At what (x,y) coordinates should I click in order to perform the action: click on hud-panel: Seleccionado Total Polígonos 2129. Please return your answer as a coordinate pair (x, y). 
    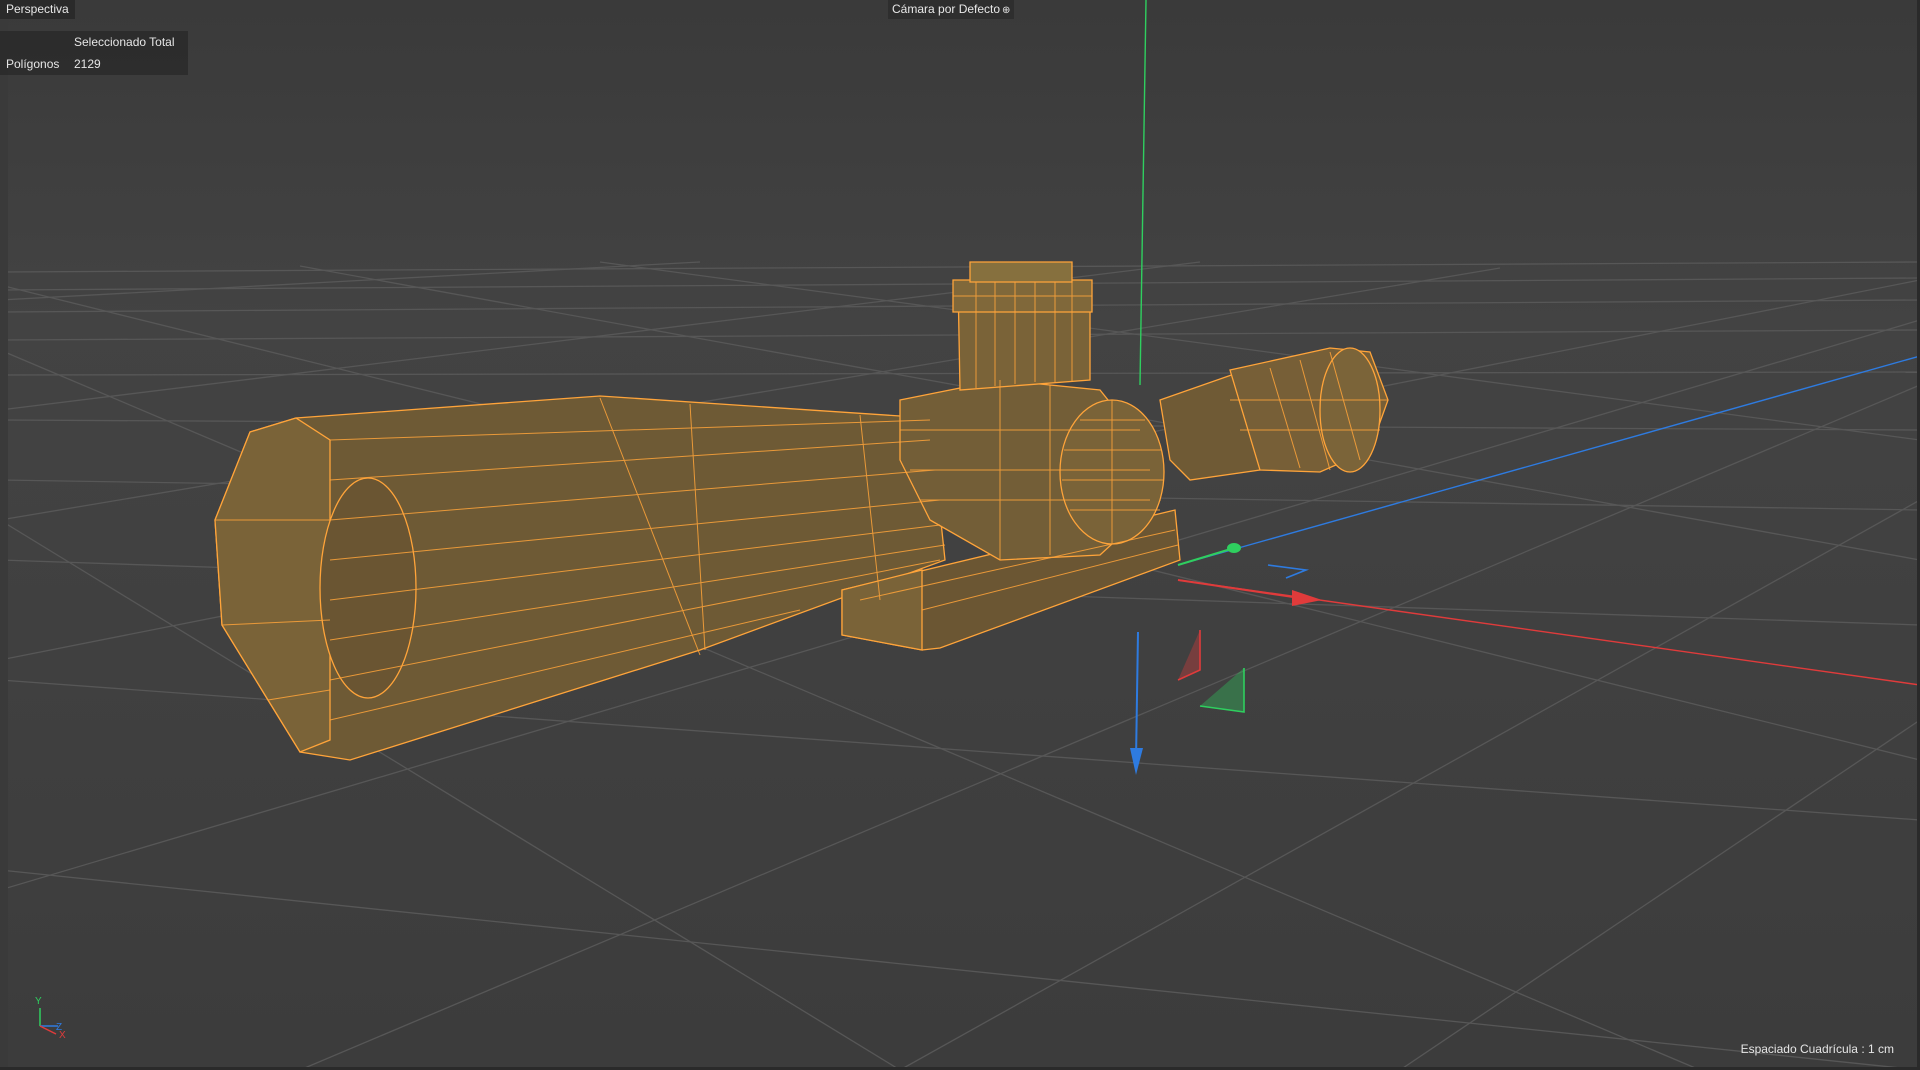
    Looking at the image, I should click on (94, 53).